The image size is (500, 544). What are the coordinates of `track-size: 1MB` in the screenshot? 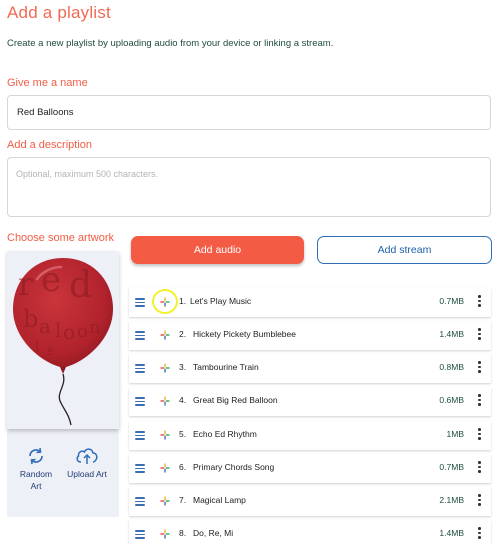 It's located at (455, 434).